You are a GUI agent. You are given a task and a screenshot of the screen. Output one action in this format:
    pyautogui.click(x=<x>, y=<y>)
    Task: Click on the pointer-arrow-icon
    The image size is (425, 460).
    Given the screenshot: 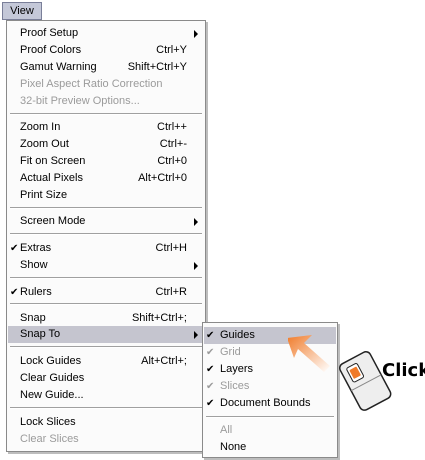 What is the action you would take?
    pyautogui.click(x=309, y=353)
    